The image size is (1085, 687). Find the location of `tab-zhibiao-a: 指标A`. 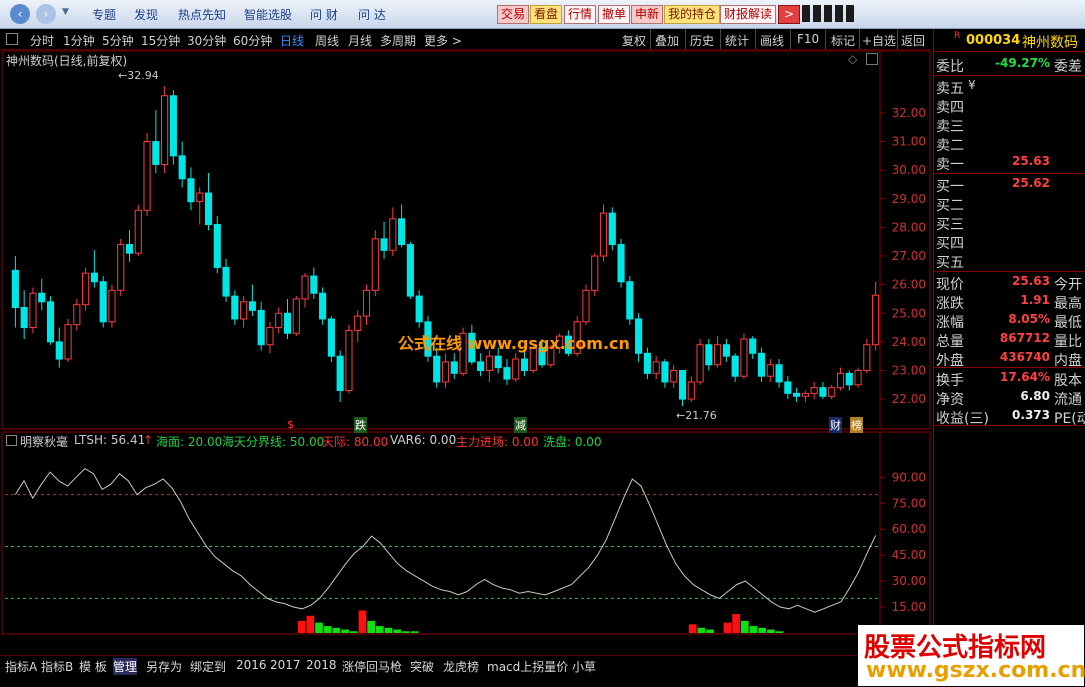

tab-zhibiao-a: 指标A is located at coordinates (21, 666).